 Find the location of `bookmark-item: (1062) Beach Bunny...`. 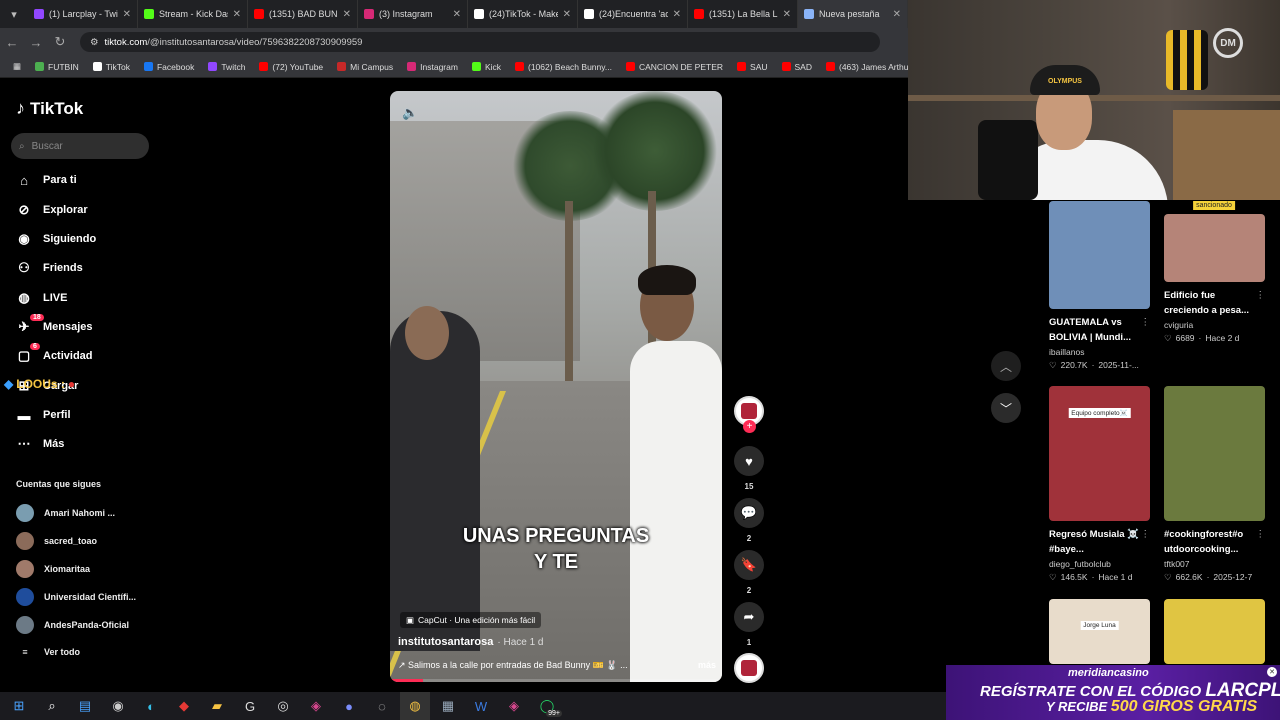

bookmark-item: (1062) Beach Bunny... is located at coordinates (563, 67).